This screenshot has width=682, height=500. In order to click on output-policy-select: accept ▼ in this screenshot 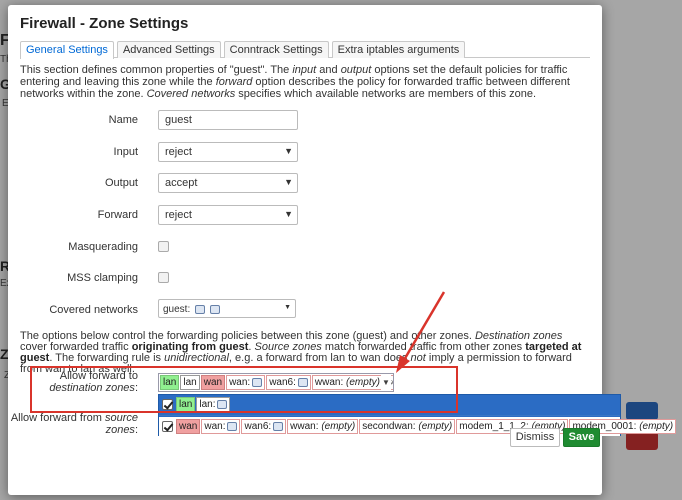, I will do `click(228, 183)`.